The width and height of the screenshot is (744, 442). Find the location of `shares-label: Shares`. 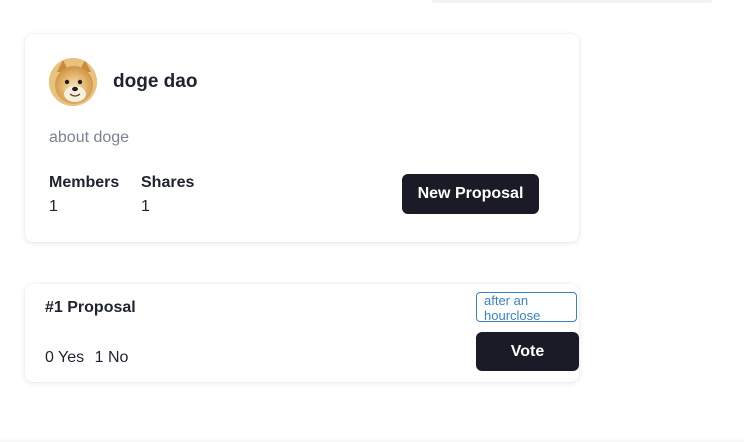

shares-label: Shares is located at coordinates (168, 182).